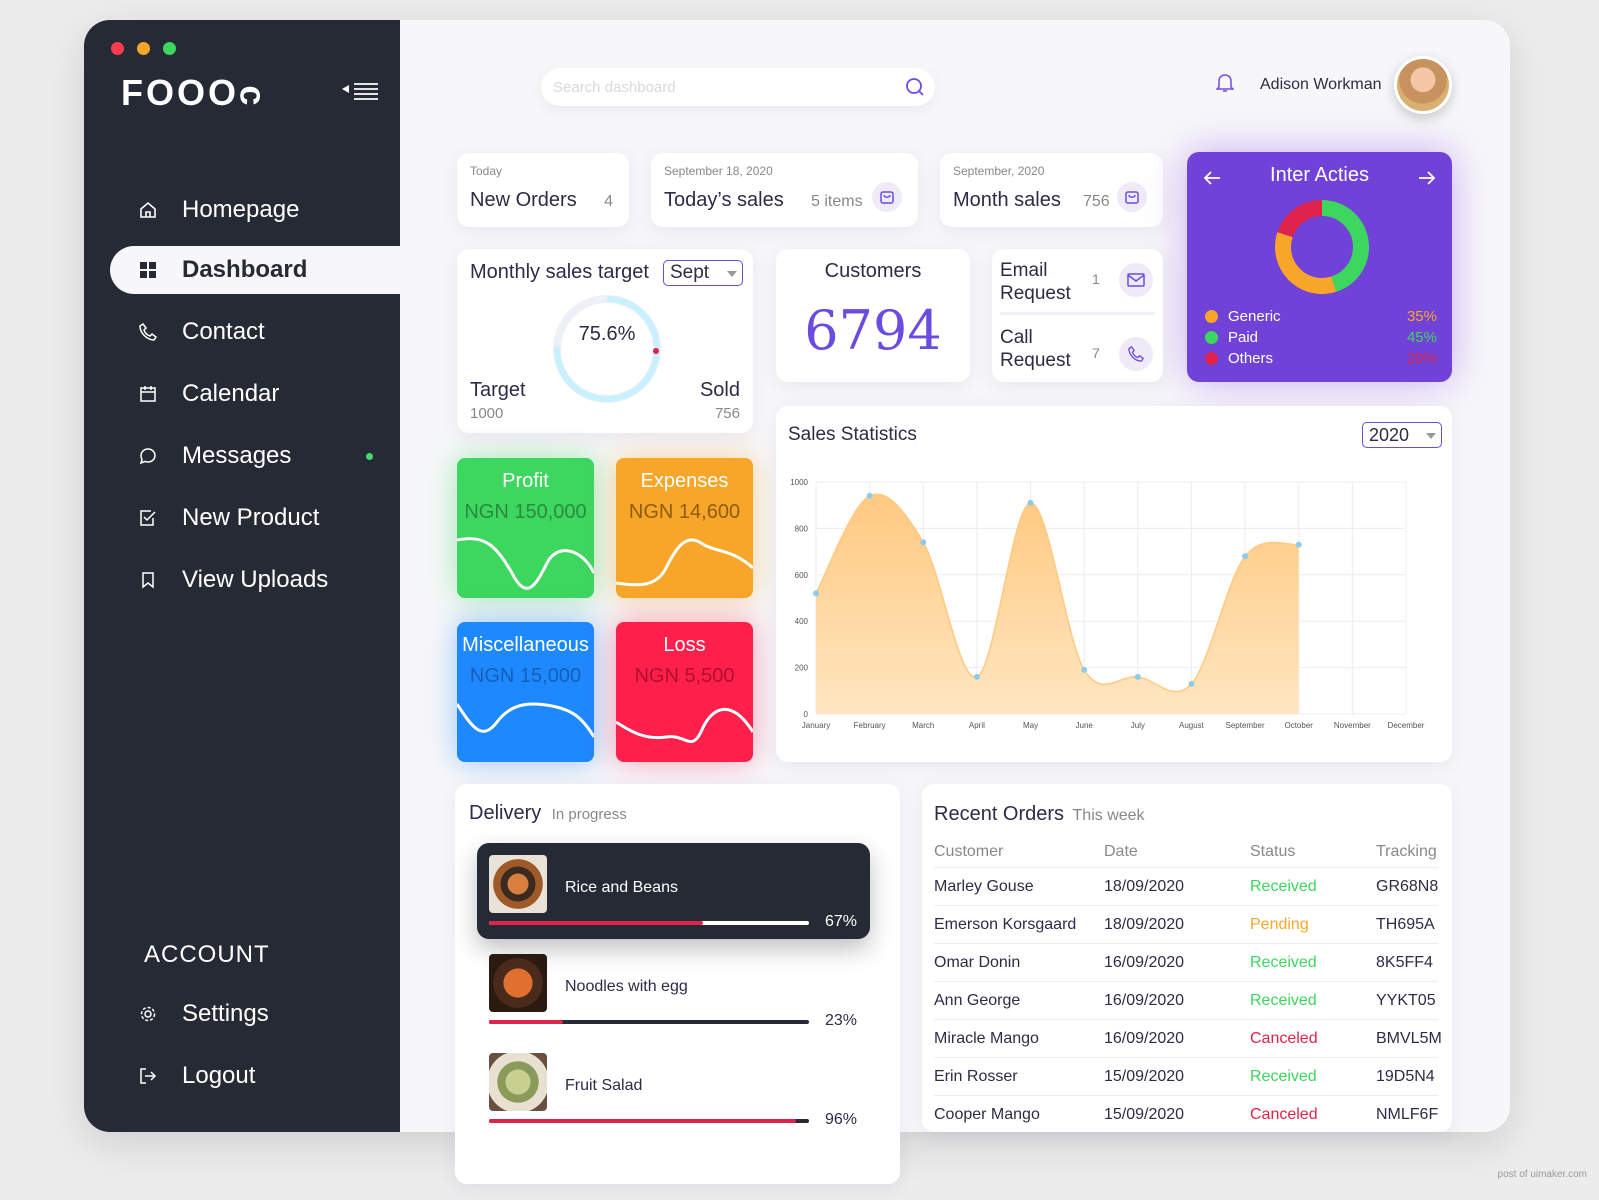  What do you see at coordinates (498, 390) in the screenshot?
I see `target-label: Target` at bounding box center [498, 390].